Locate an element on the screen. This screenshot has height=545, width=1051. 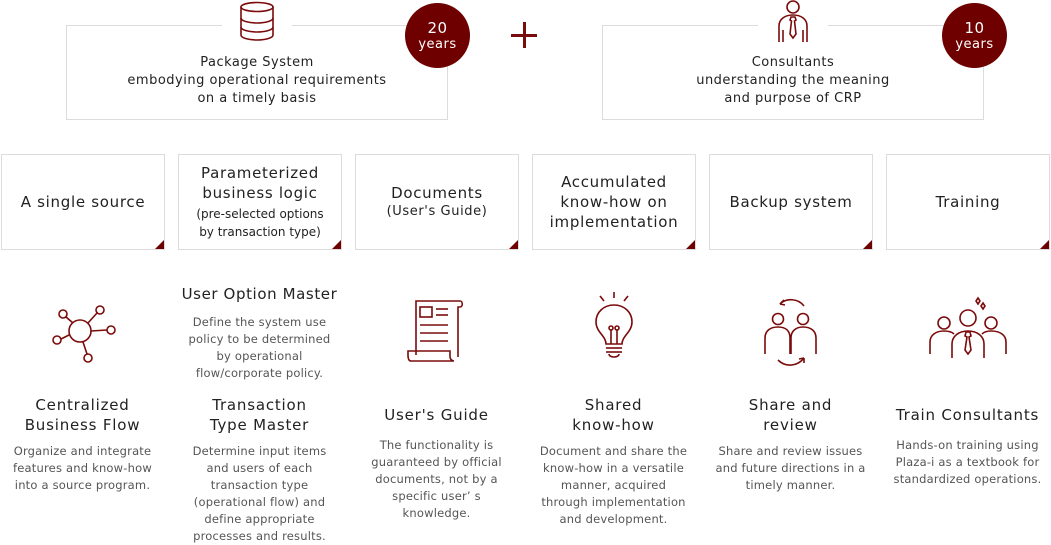
feature-accumulated-know-how: Accumulated know-how on implementation is located at coordinates (614, 202).